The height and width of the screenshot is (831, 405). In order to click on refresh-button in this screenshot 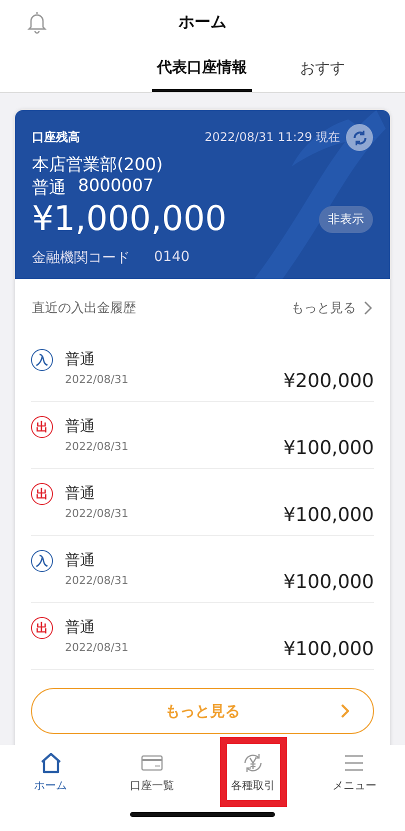, I will do `click(359, 137)`.